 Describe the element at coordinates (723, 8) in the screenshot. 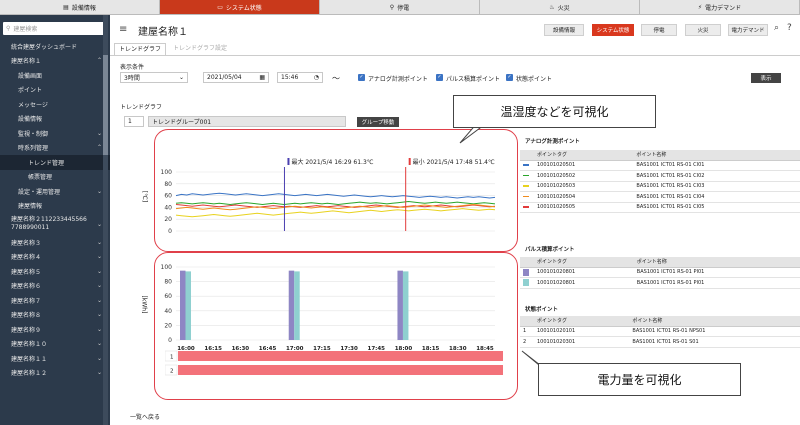

I see `top-nav-label: 電力デマンド` at that location.